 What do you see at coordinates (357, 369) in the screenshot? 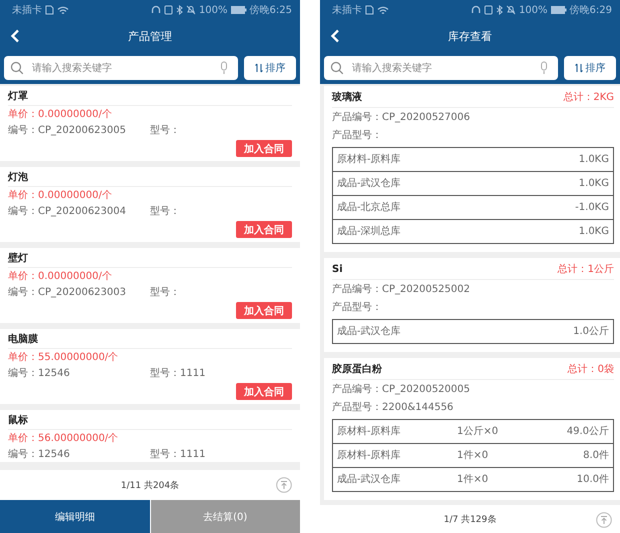
I see `product-name: 胶原蛋白粉` at bounding box center [357, 369].